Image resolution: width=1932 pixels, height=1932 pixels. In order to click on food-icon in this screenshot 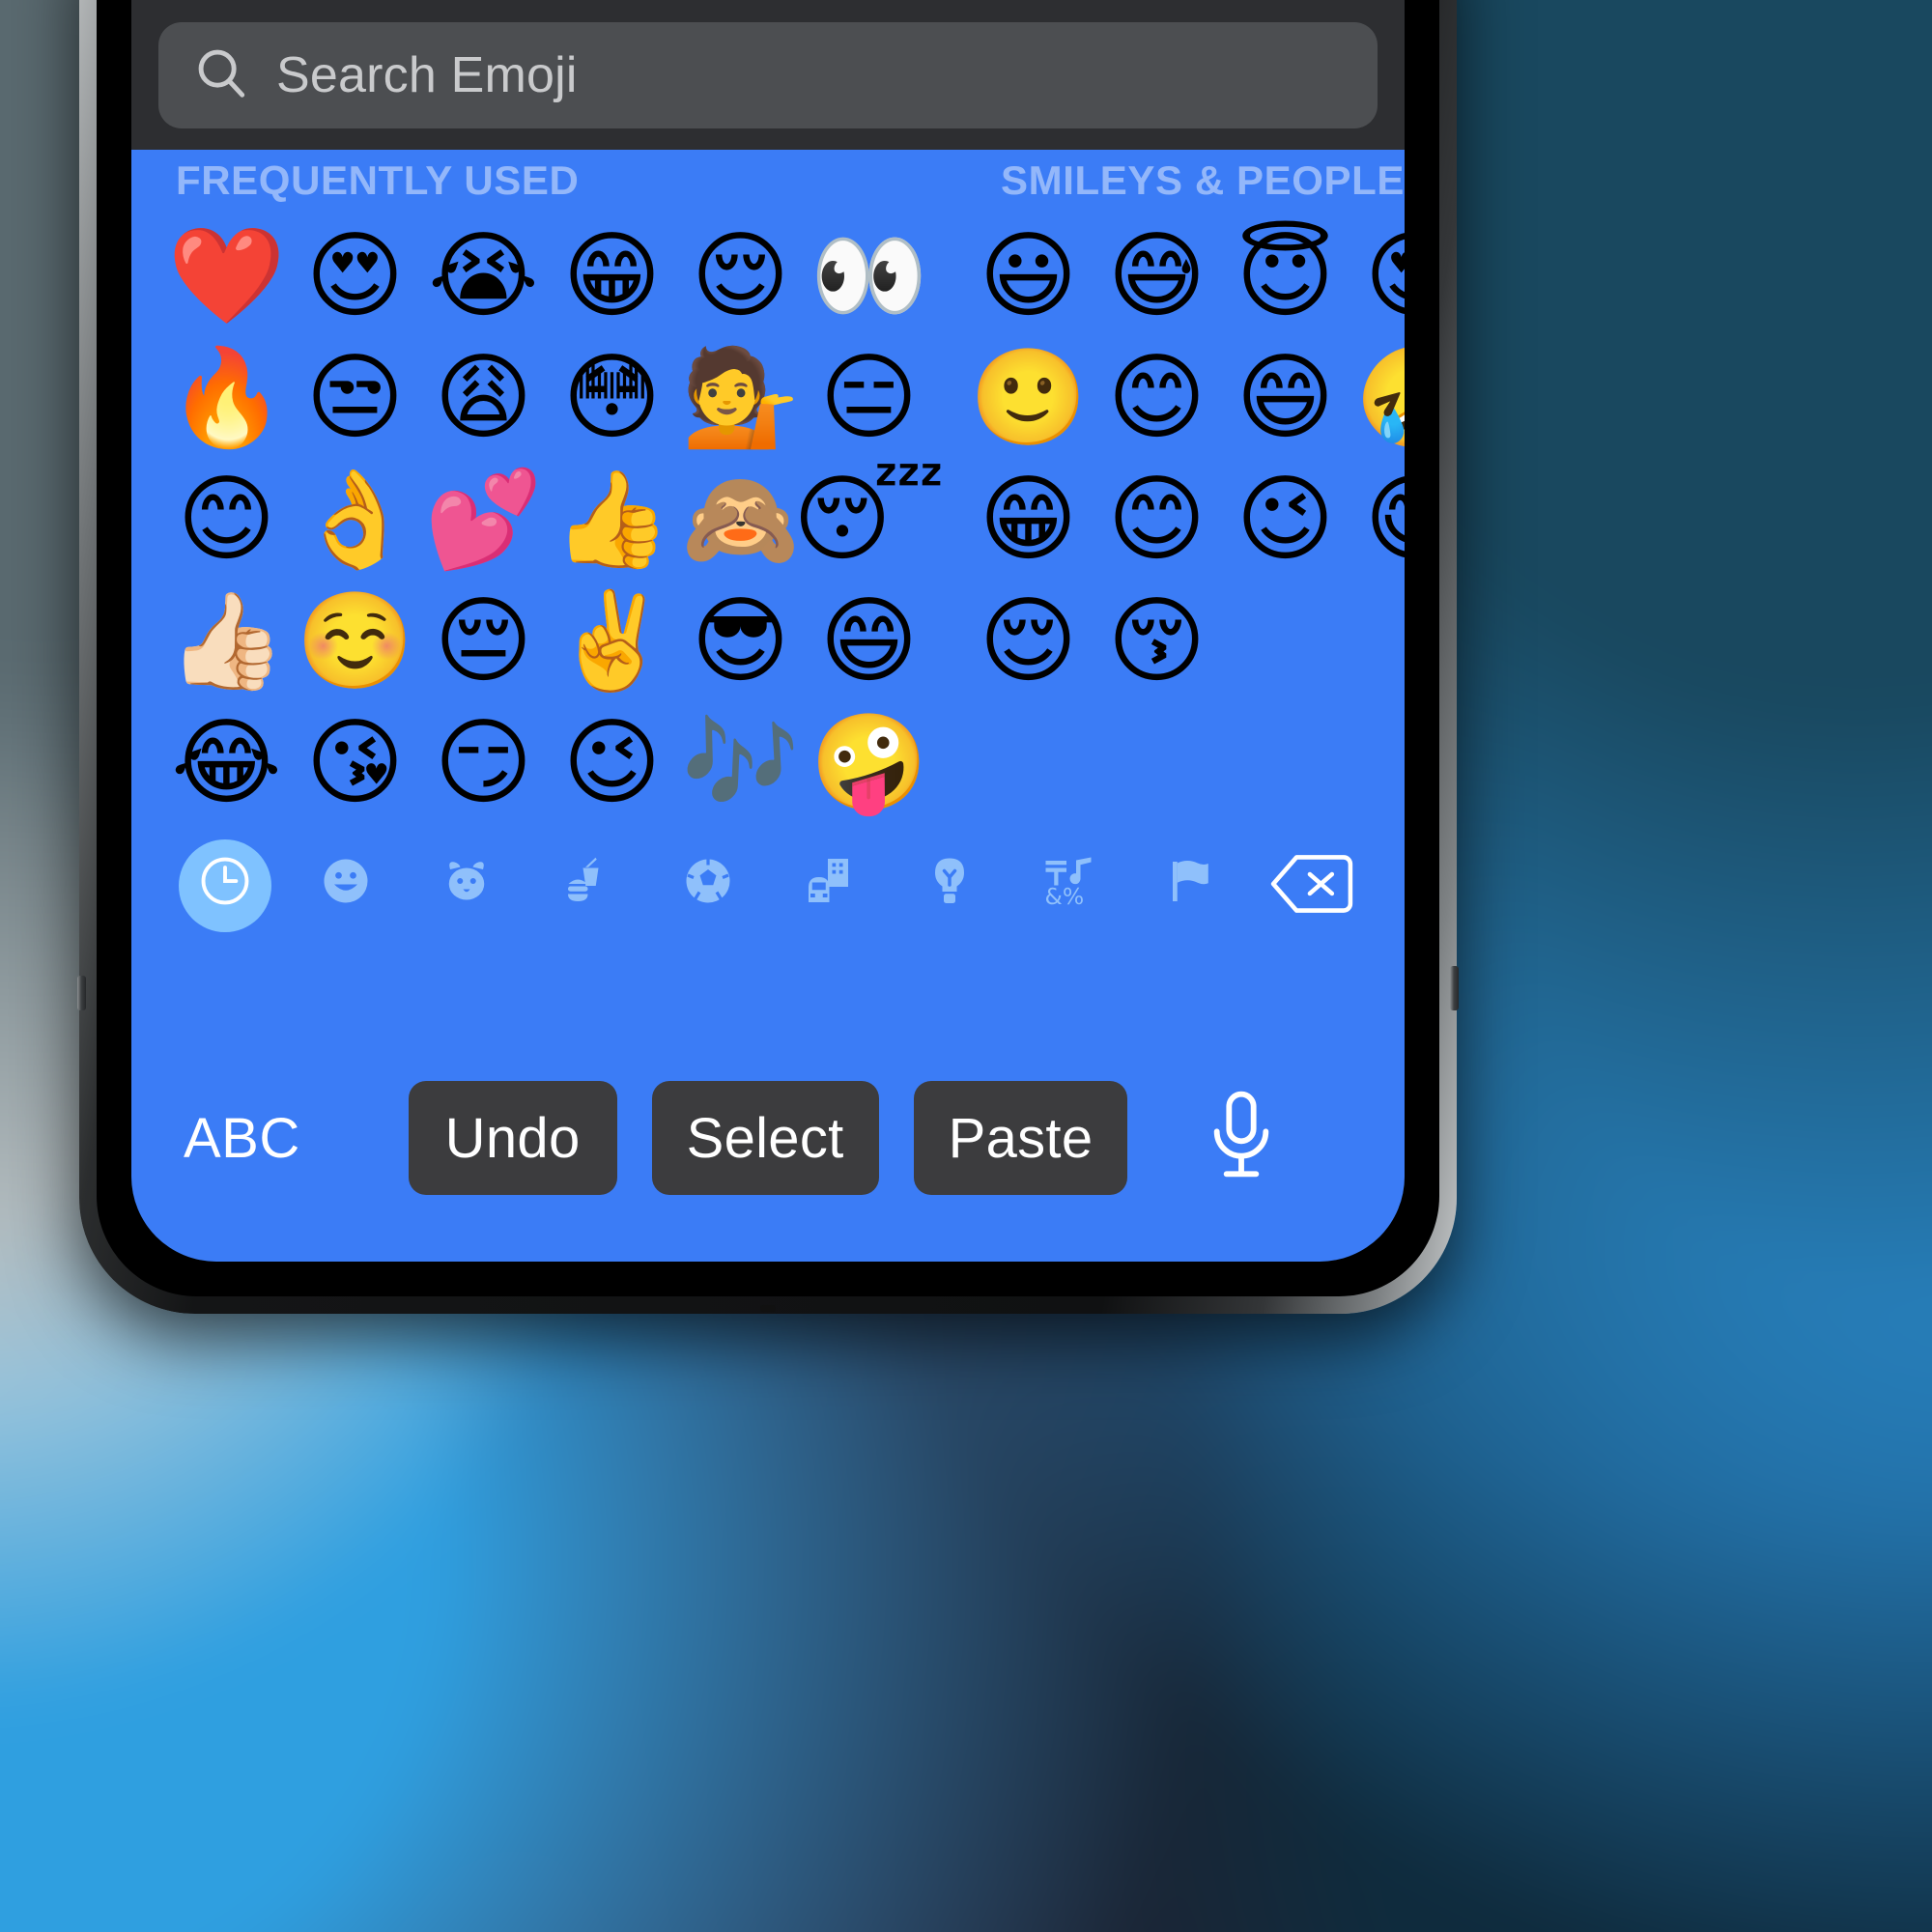, I will do `click(587, 886)`.